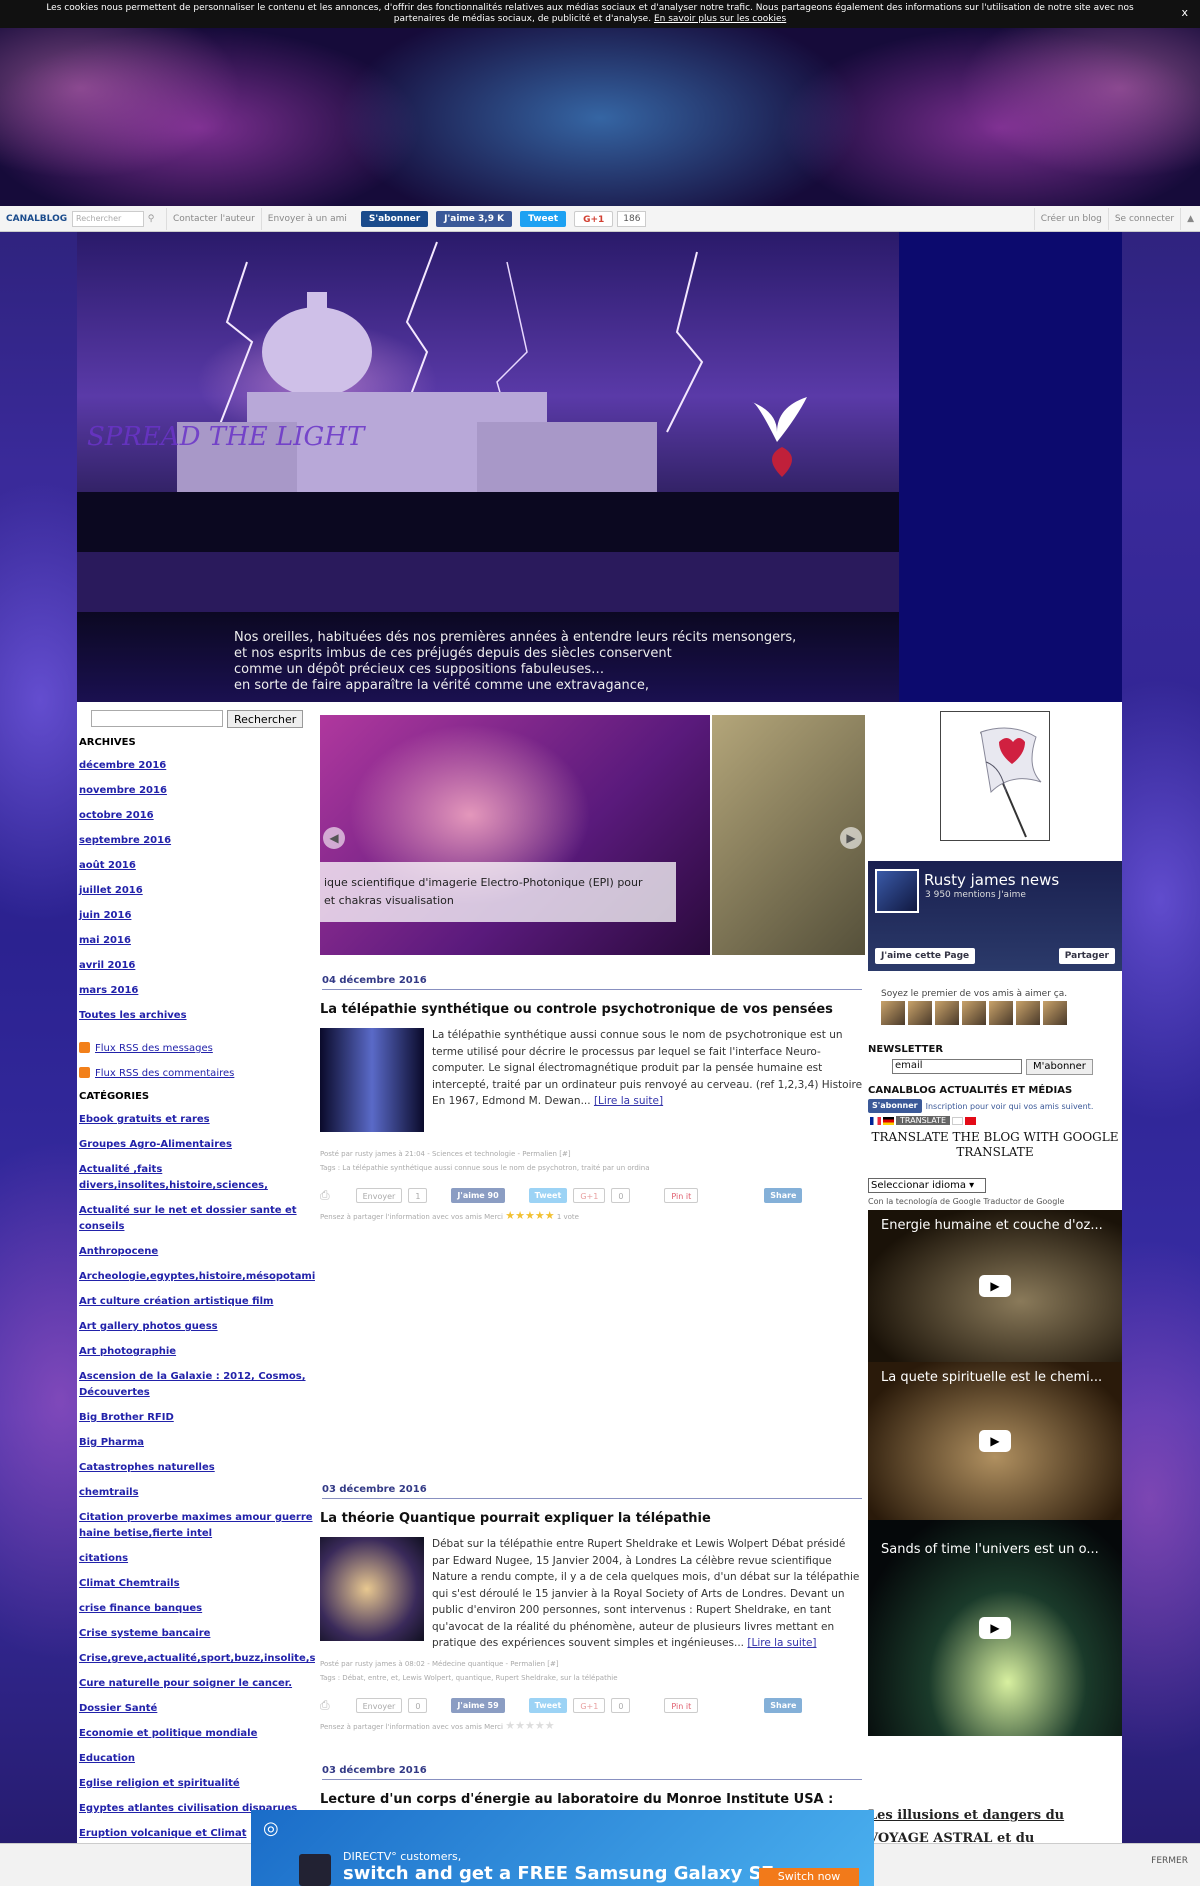 The width and height of the screenshot is (1200, 1886). Describe the element at coordinates (197, 1418) in the screenshot. I see `category-link: Big Brother RFID` at that location.